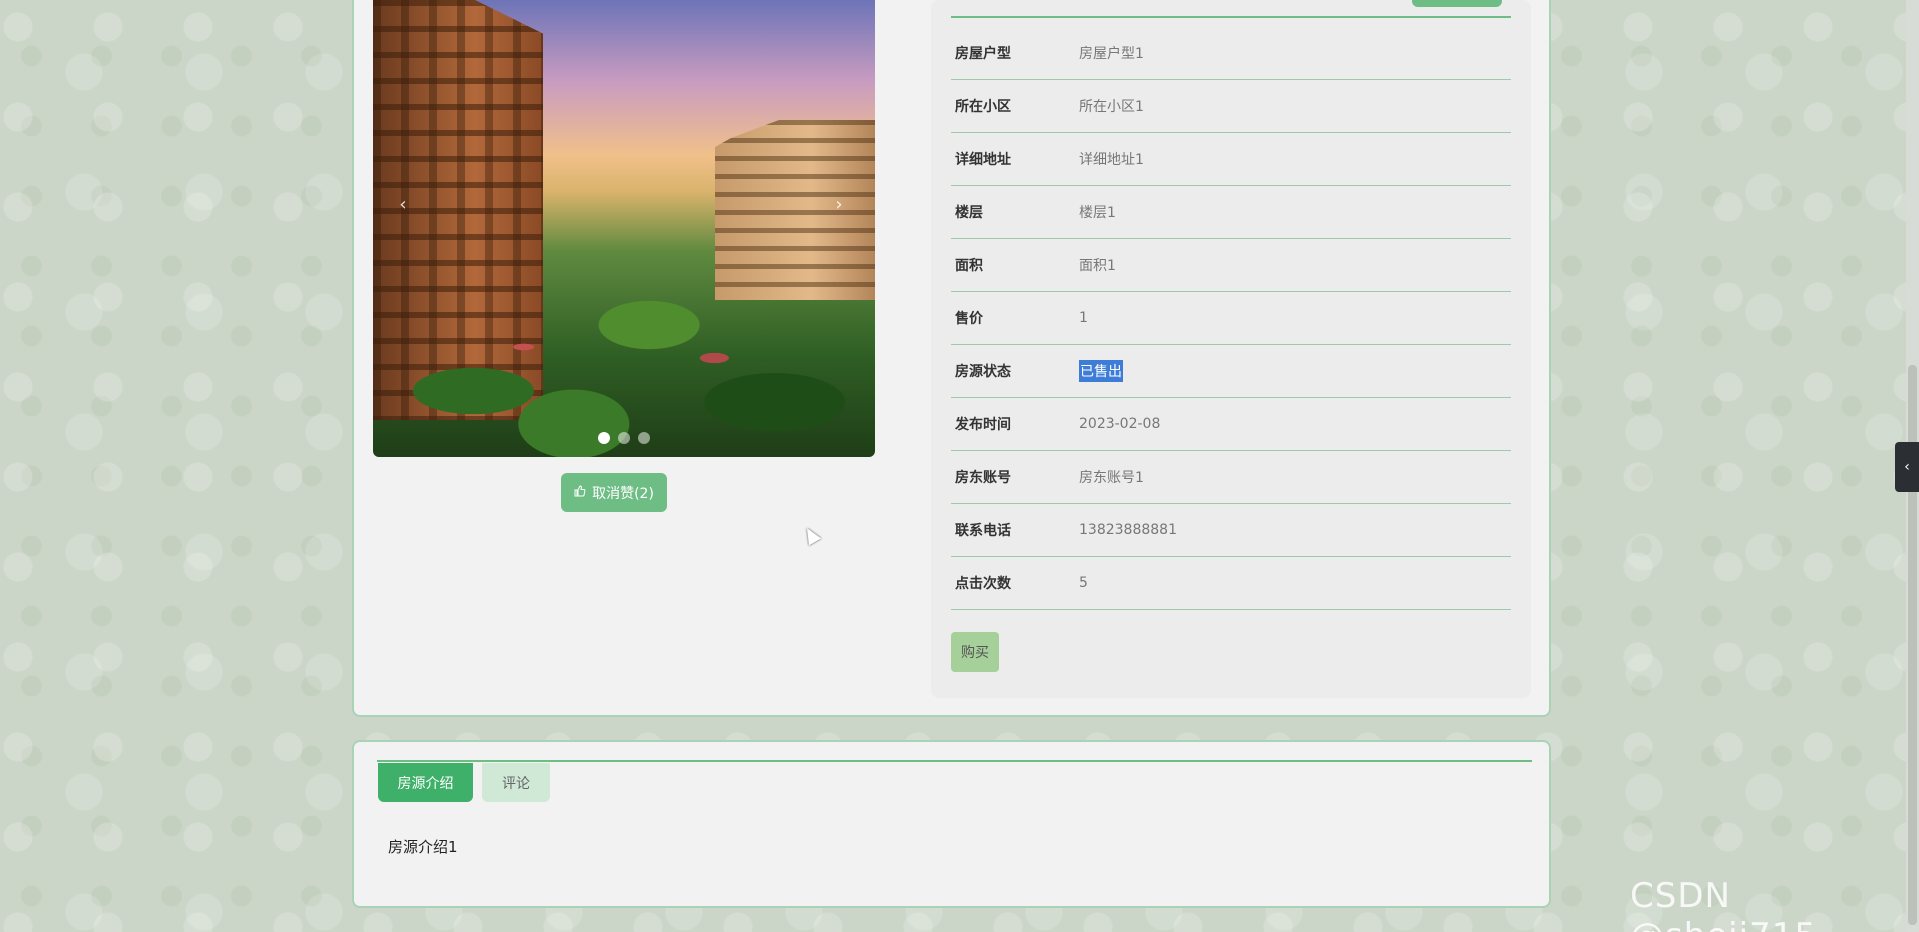  What do you see at coordinates (1083, 583) in the screenshot?
I see `info-value: 5` at bounding box center [1083, 583].